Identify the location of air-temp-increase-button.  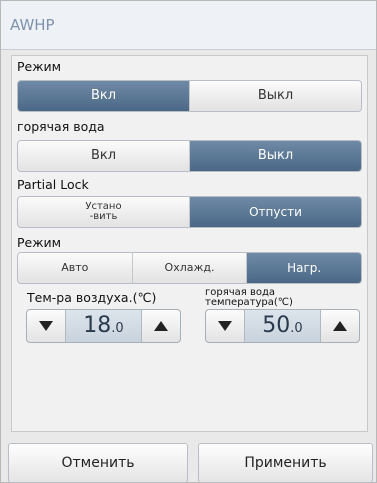
(161, 326).